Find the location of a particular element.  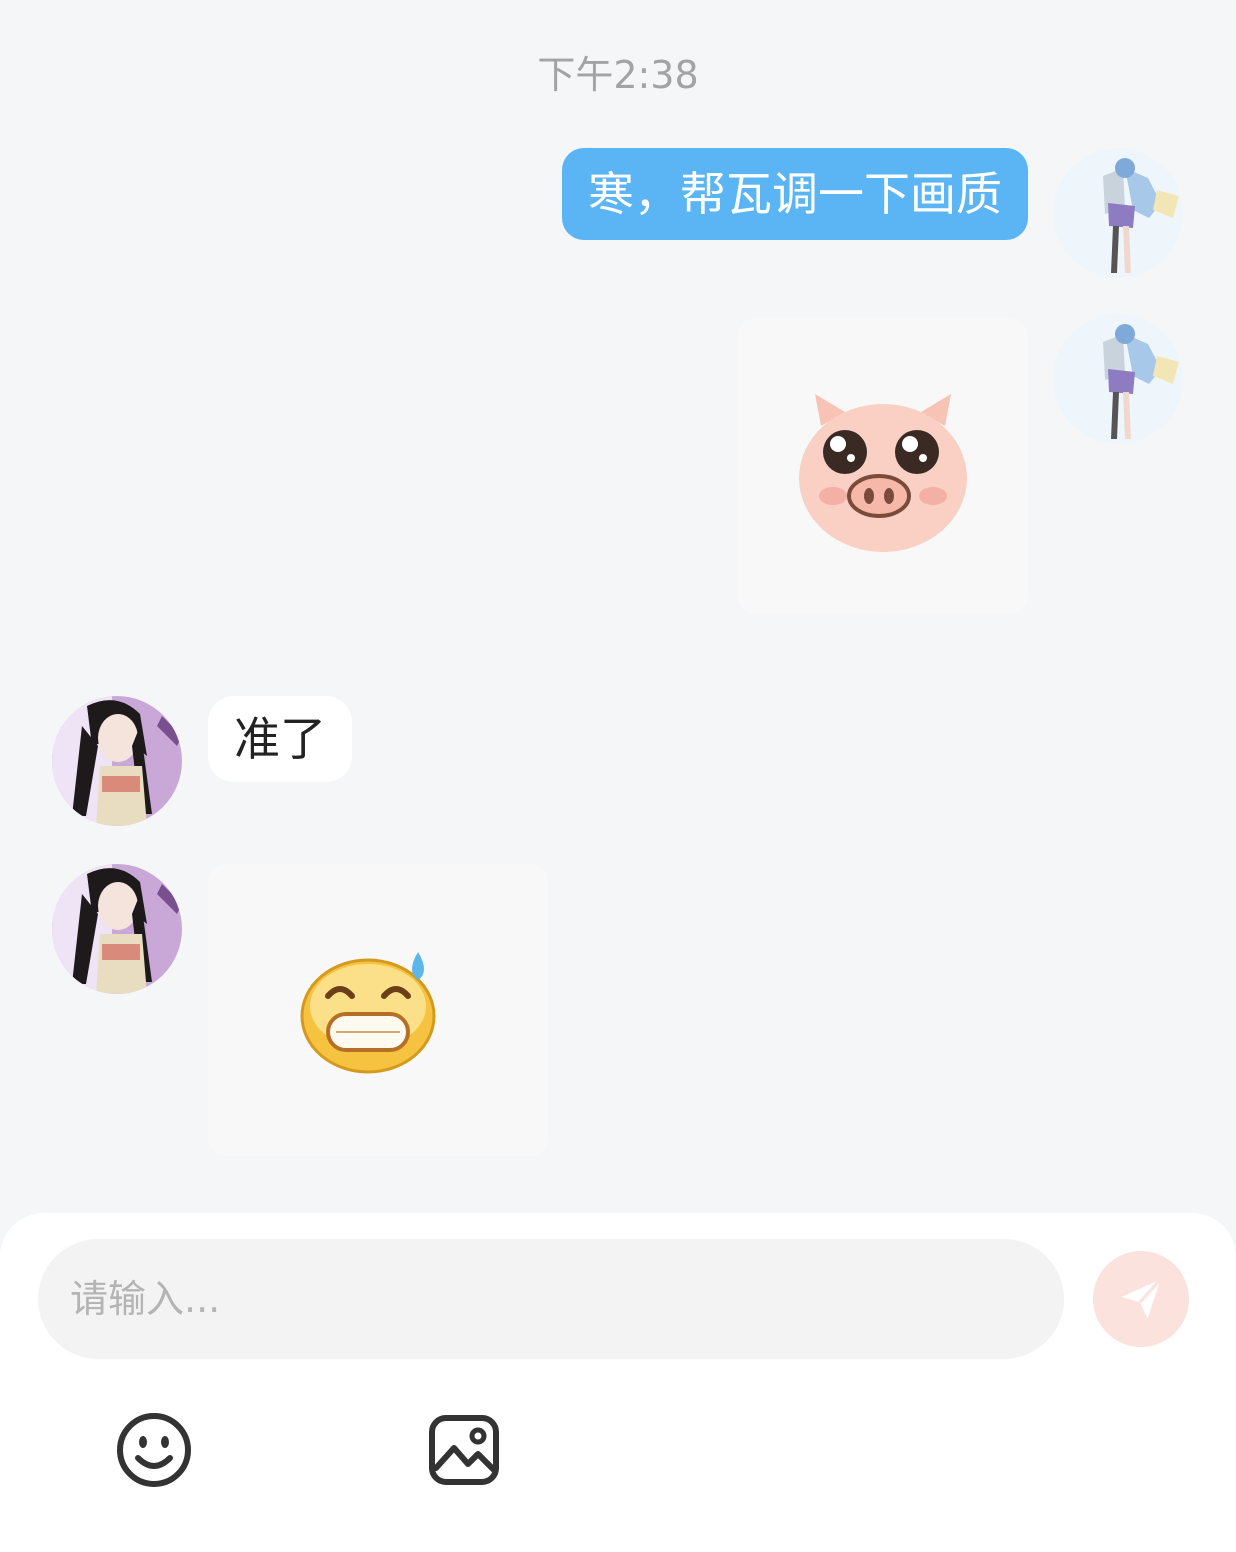

send-button is located at coordinates (1141, 1299).